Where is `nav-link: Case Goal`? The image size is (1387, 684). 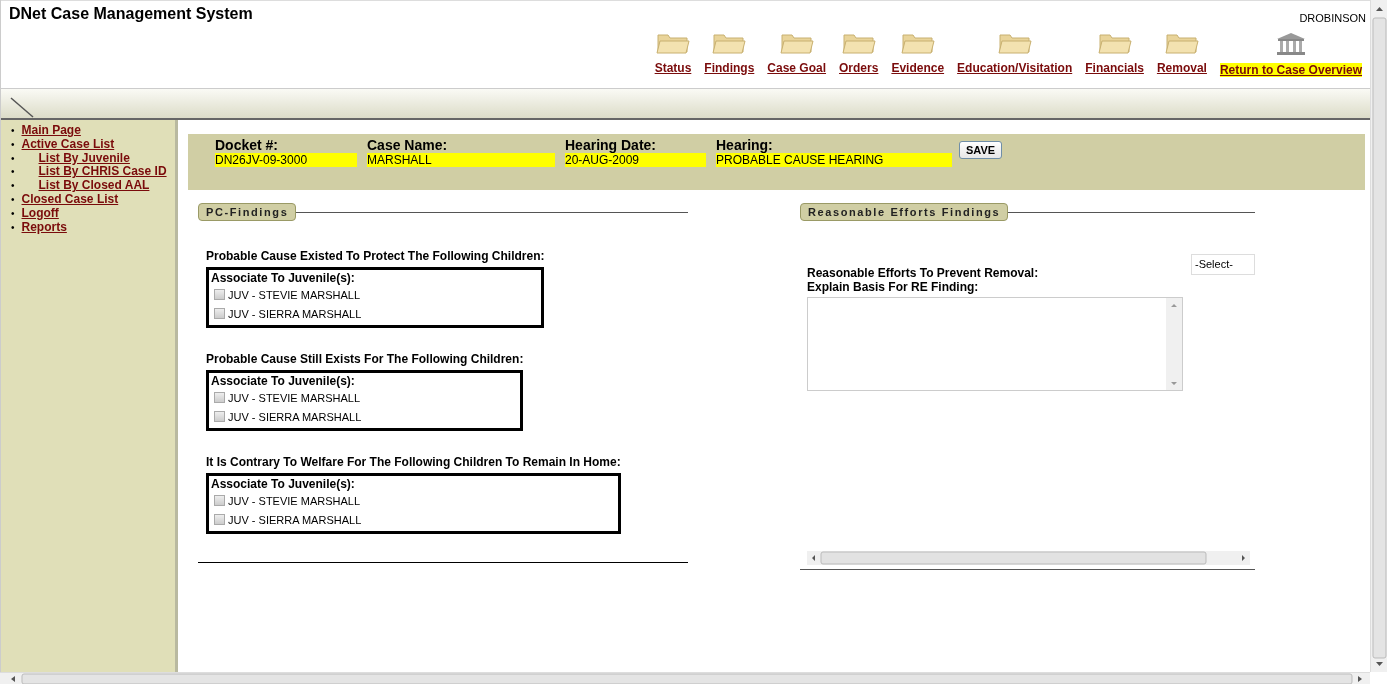 nav-link: Case Goal is located at coordinates (797, 68).